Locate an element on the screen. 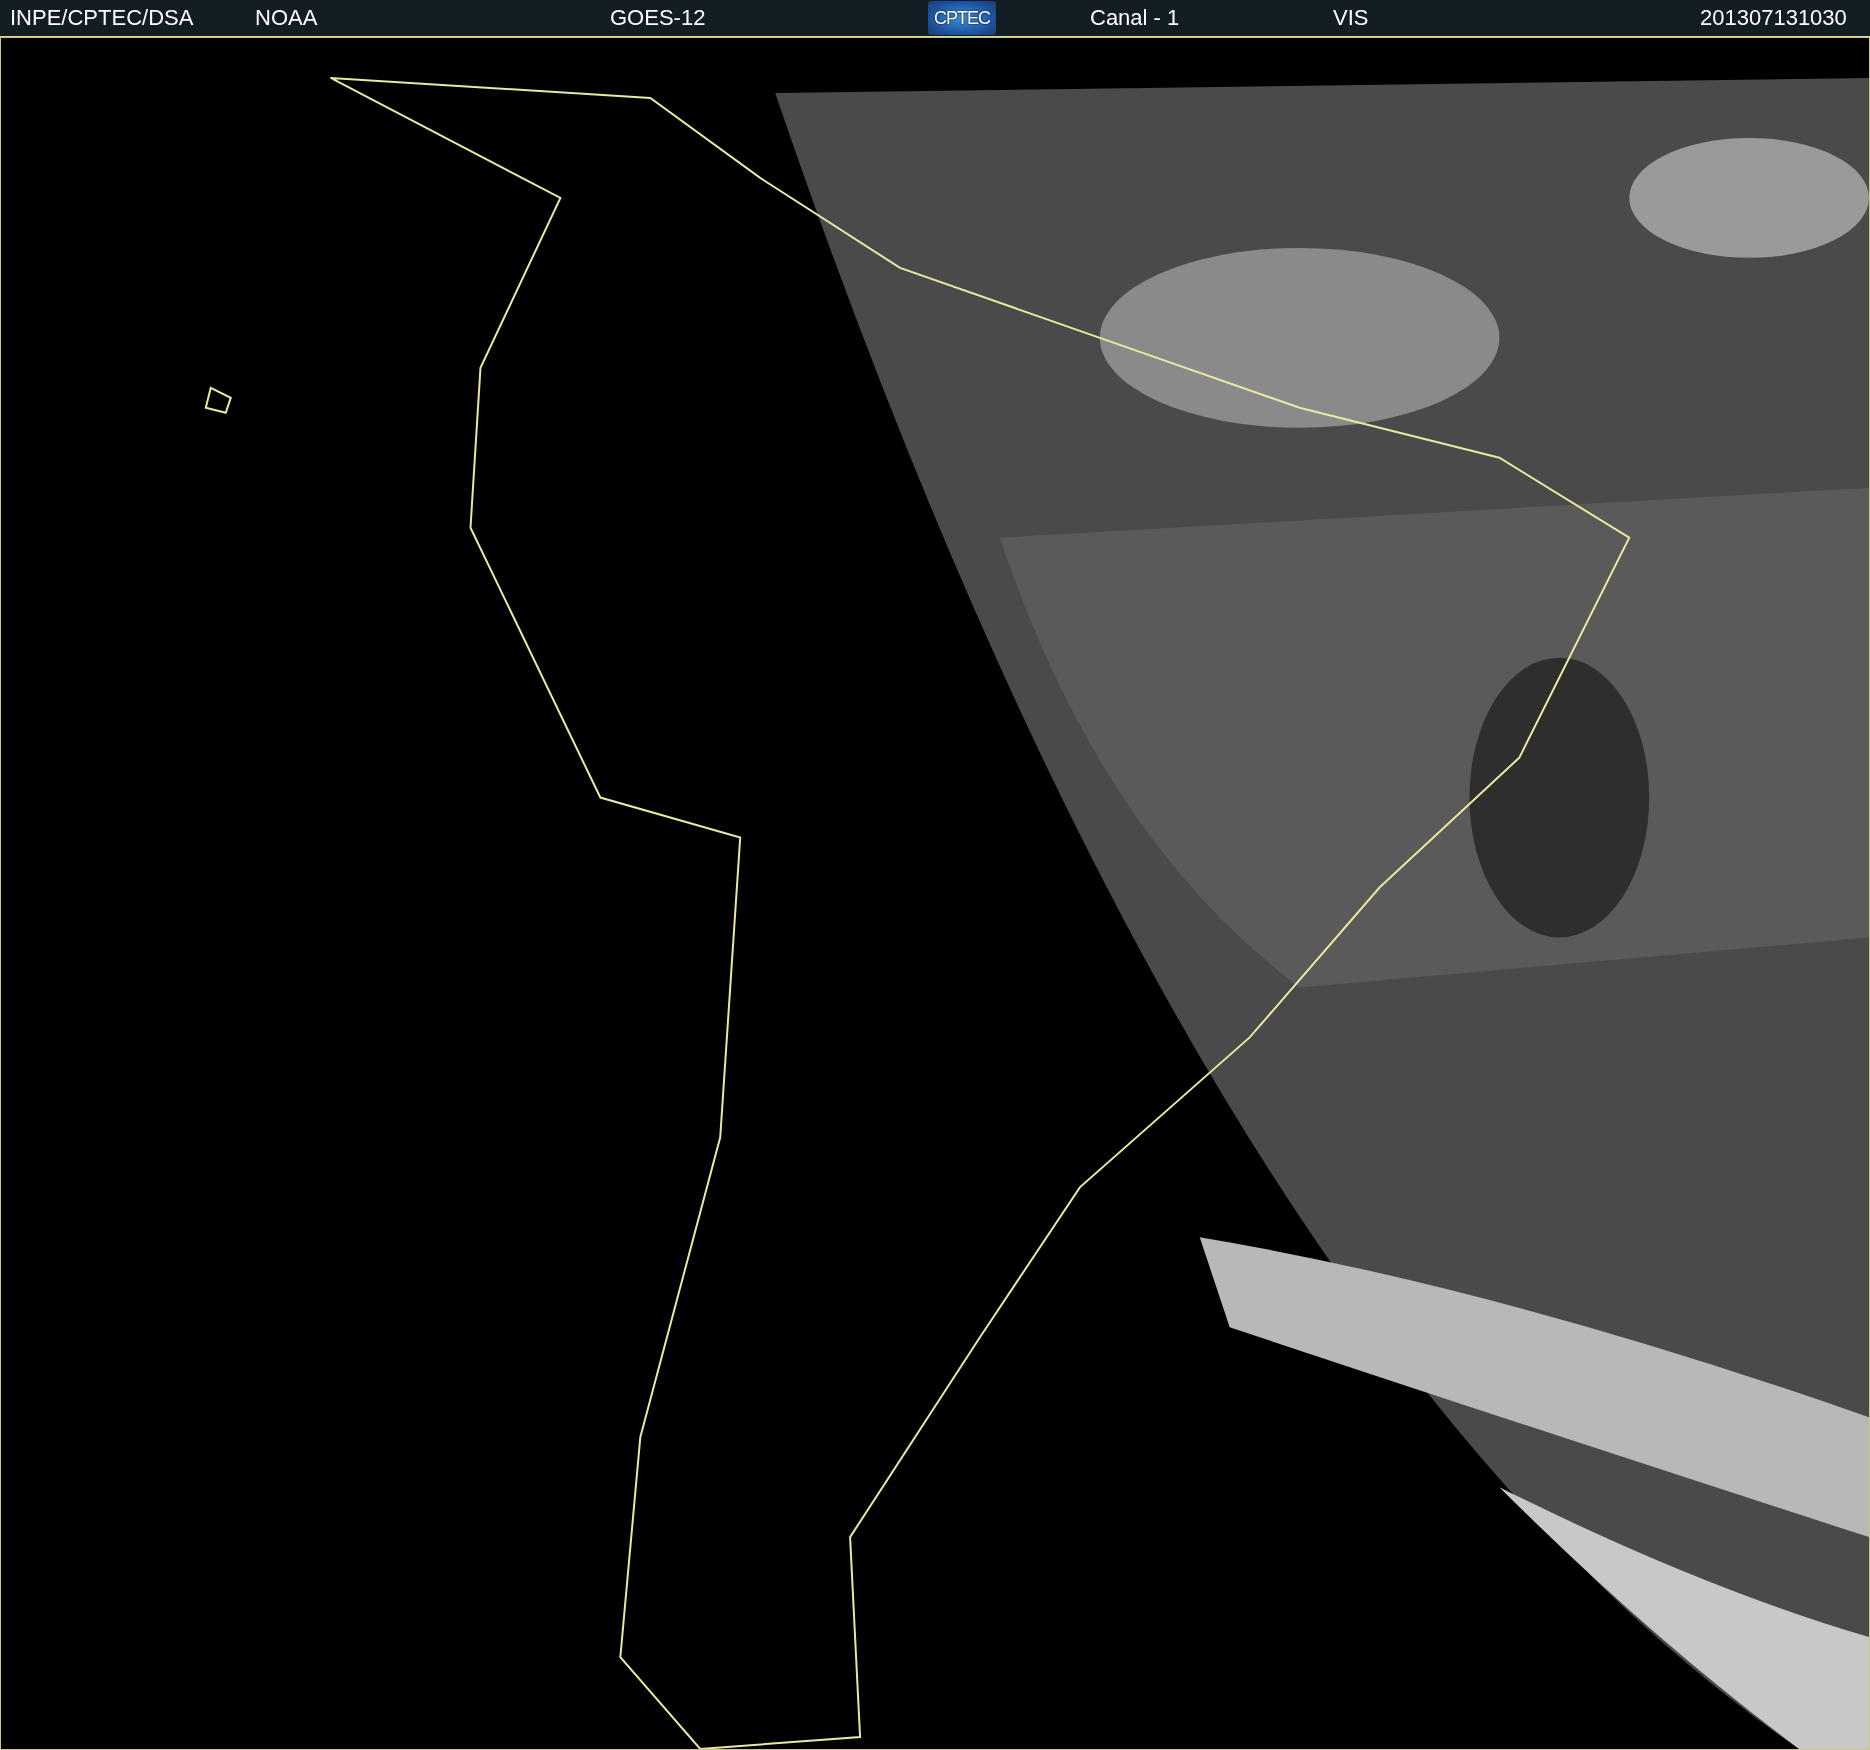 The width and height of the screenshot is (1870, 1750). timestamp-label: 201307131030 is located at coordinates (1773, 18).